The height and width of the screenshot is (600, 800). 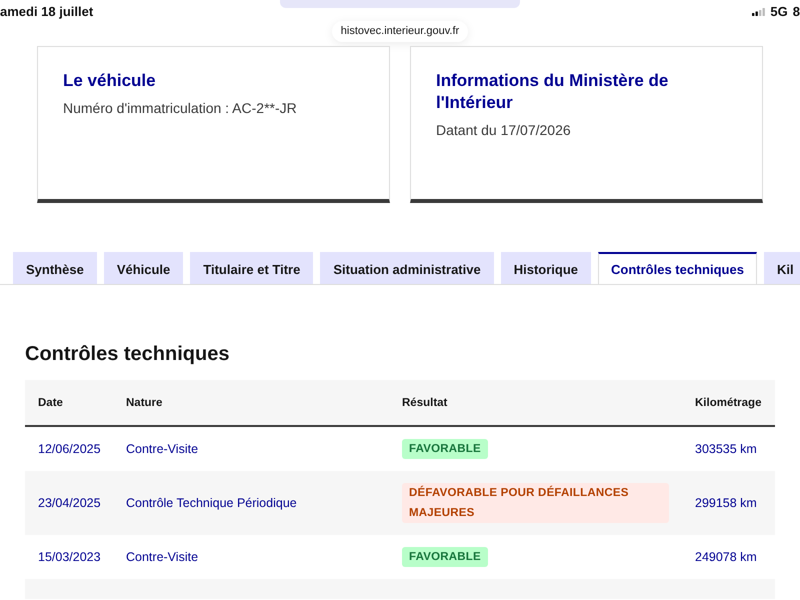 What do you see at coordinates (69, 557) in the screenshot?
I see `date-cell-text: 15/03/2023` at bounding box center [69, 557].